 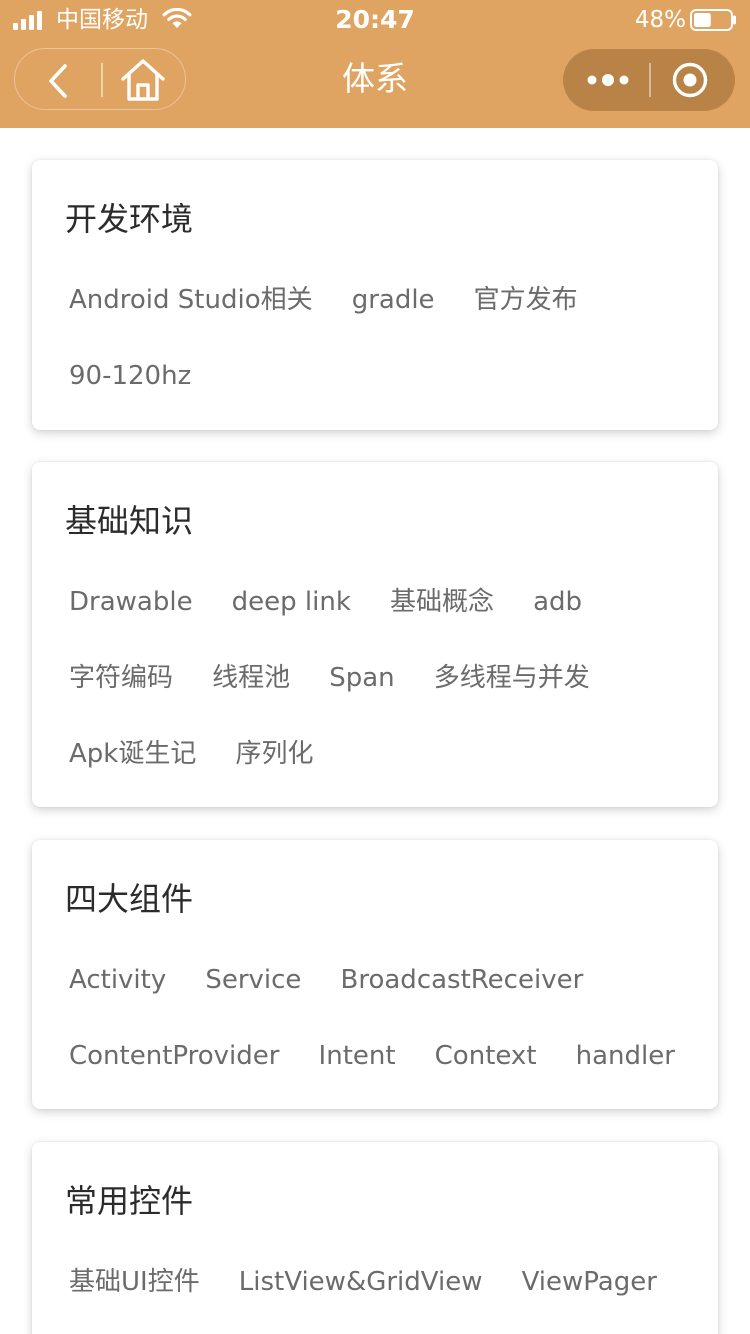 What do you see at coordinates (393, 300) in the screenshot?
I see `tag-item: gradle` at bounding box center [393, 300].